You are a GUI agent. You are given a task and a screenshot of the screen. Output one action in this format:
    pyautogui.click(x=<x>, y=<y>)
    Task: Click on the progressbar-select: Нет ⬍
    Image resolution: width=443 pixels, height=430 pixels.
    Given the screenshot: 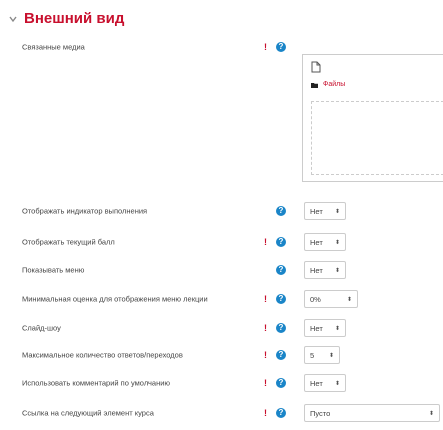 What is the action you would take?
    pyautogui.click(x=325, y=211)
    